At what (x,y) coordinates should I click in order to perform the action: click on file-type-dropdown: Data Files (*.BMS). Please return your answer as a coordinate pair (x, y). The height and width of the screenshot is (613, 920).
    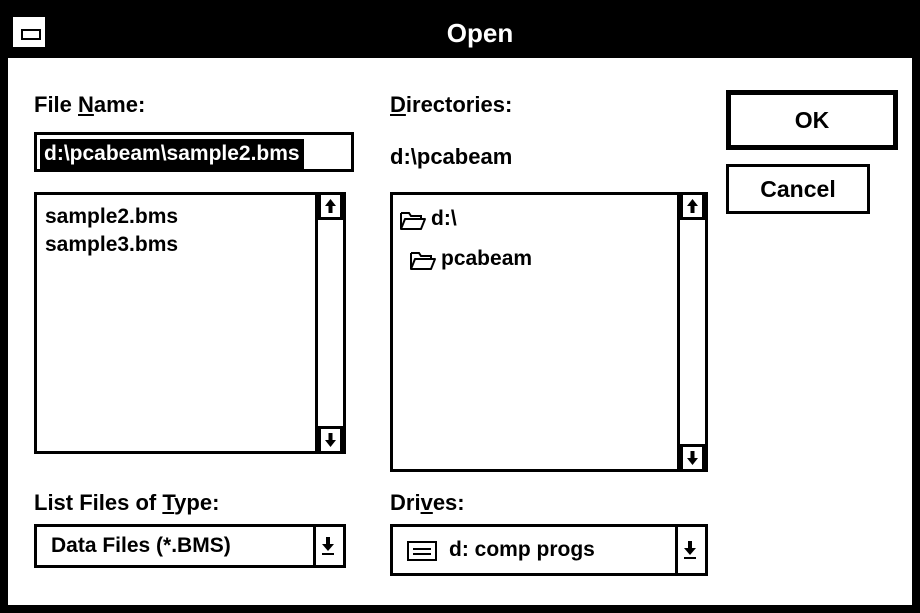
    Looking at the image, I should click on (190, 546).